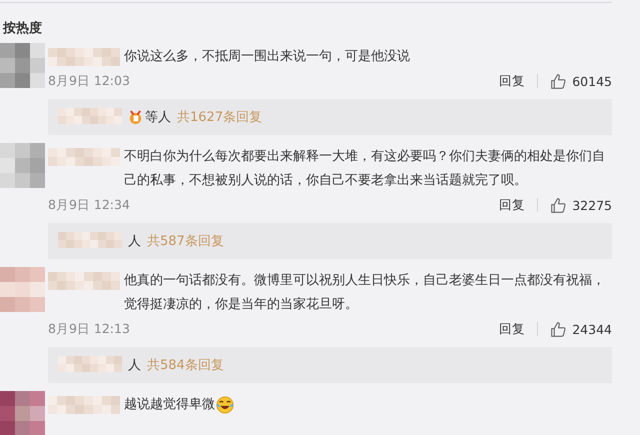 The image size is (640, 435). I want to click on sort-tab: 按热度, so click(22, 28).